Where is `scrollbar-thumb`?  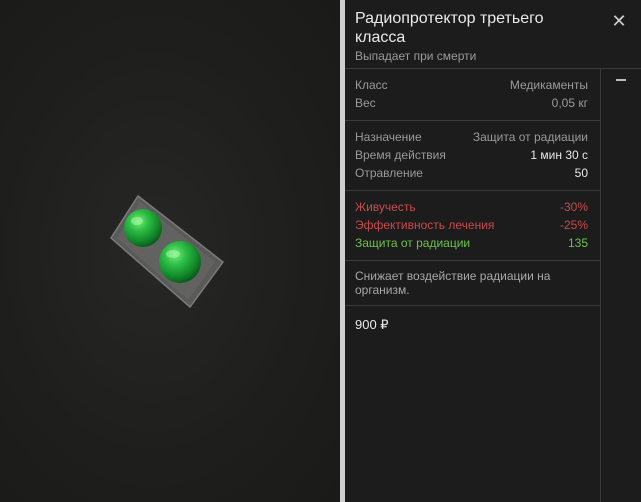
scrollbar-thumb is located at coordinates (621, 80).